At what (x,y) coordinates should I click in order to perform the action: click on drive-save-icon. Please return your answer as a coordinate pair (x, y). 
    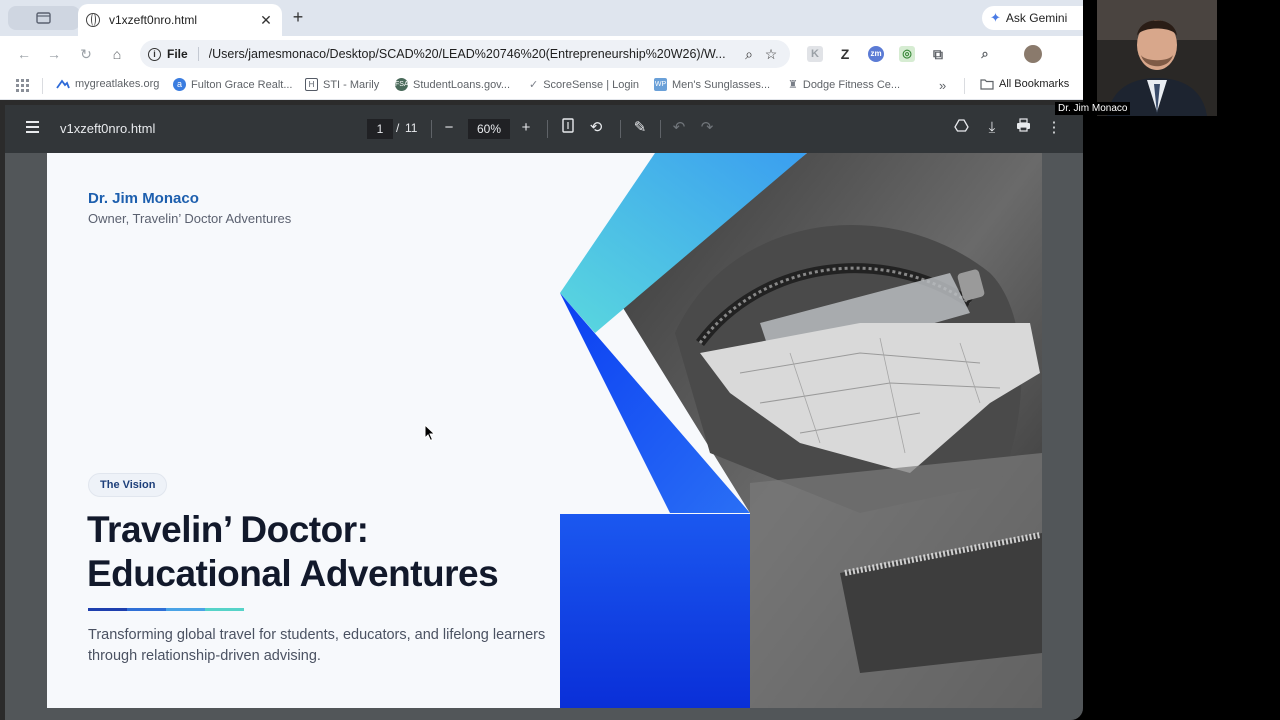
    Looking at the image, I should click on (961, 128).